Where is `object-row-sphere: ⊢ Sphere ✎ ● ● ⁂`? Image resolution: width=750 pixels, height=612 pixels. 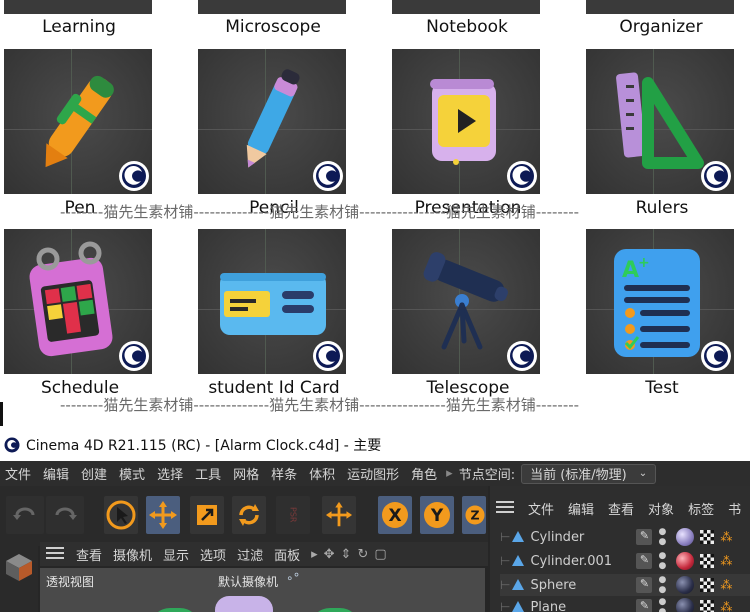 object-row-sphere: ⊢ Sphere ✎ ● ● ⁂ is located at coordinates (625, 585).